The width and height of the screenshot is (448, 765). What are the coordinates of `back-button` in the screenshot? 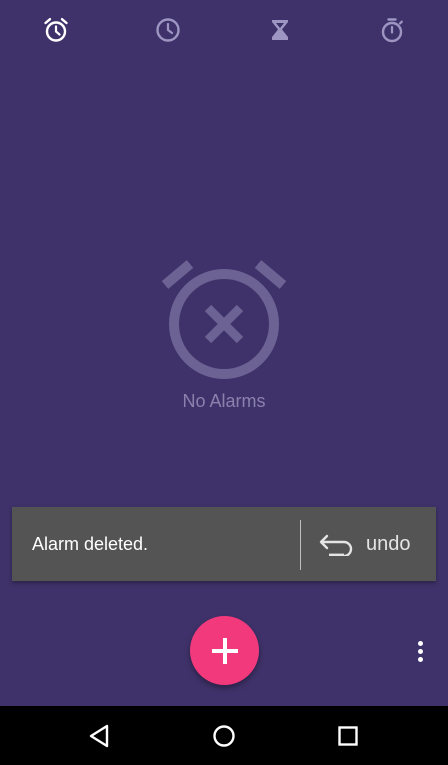 It's located at (100, 736).